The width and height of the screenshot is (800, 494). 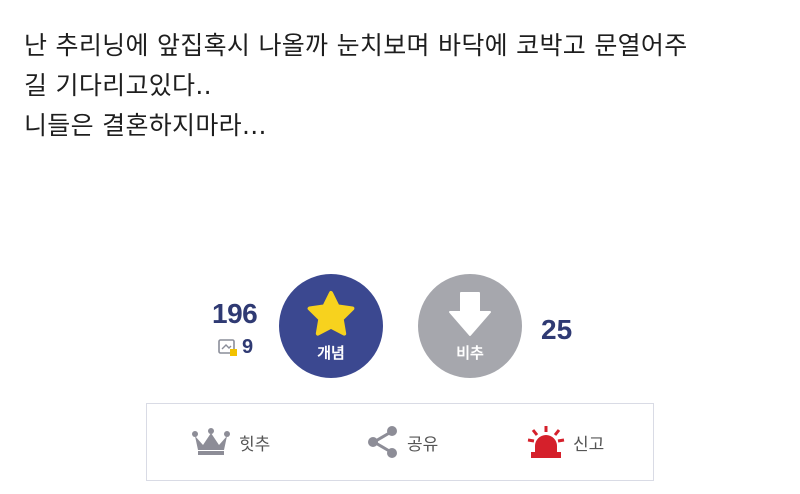 What do you see at coordinates (235, 313) in the screenshot?
I see `upvote-count: 196` at bounding box center [235, 313].